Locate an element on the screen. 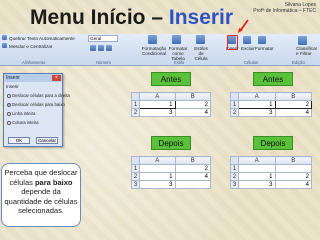 This screenshot has width=320, height=240. option-label: Linha inteira is located at coordinates (24, 113).